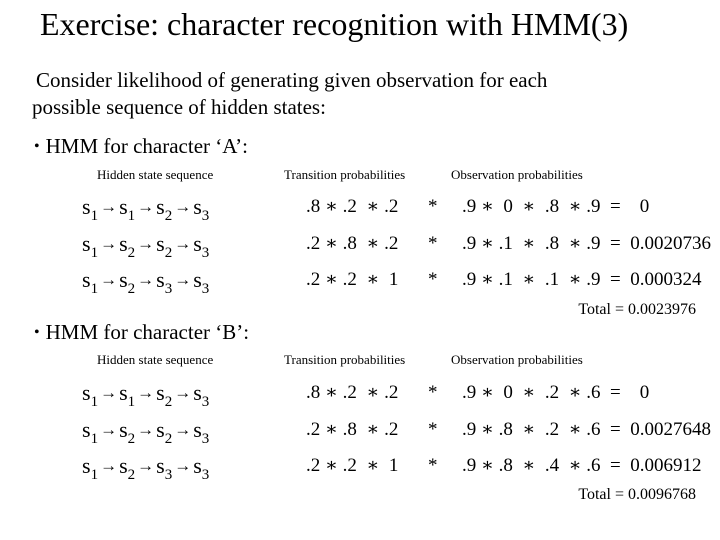  I want to click on col-header-transition-a: Transition probabilities, so click(345, 174).